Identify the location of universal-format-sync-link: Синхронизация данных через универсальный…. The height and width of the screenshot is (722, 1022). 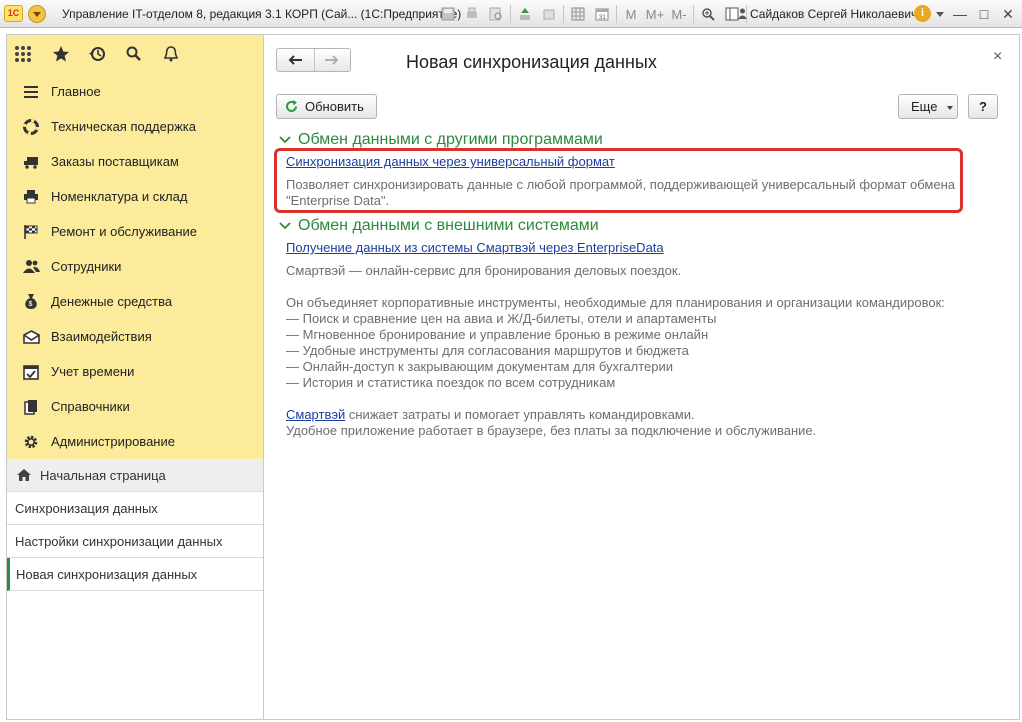
(450, 161).